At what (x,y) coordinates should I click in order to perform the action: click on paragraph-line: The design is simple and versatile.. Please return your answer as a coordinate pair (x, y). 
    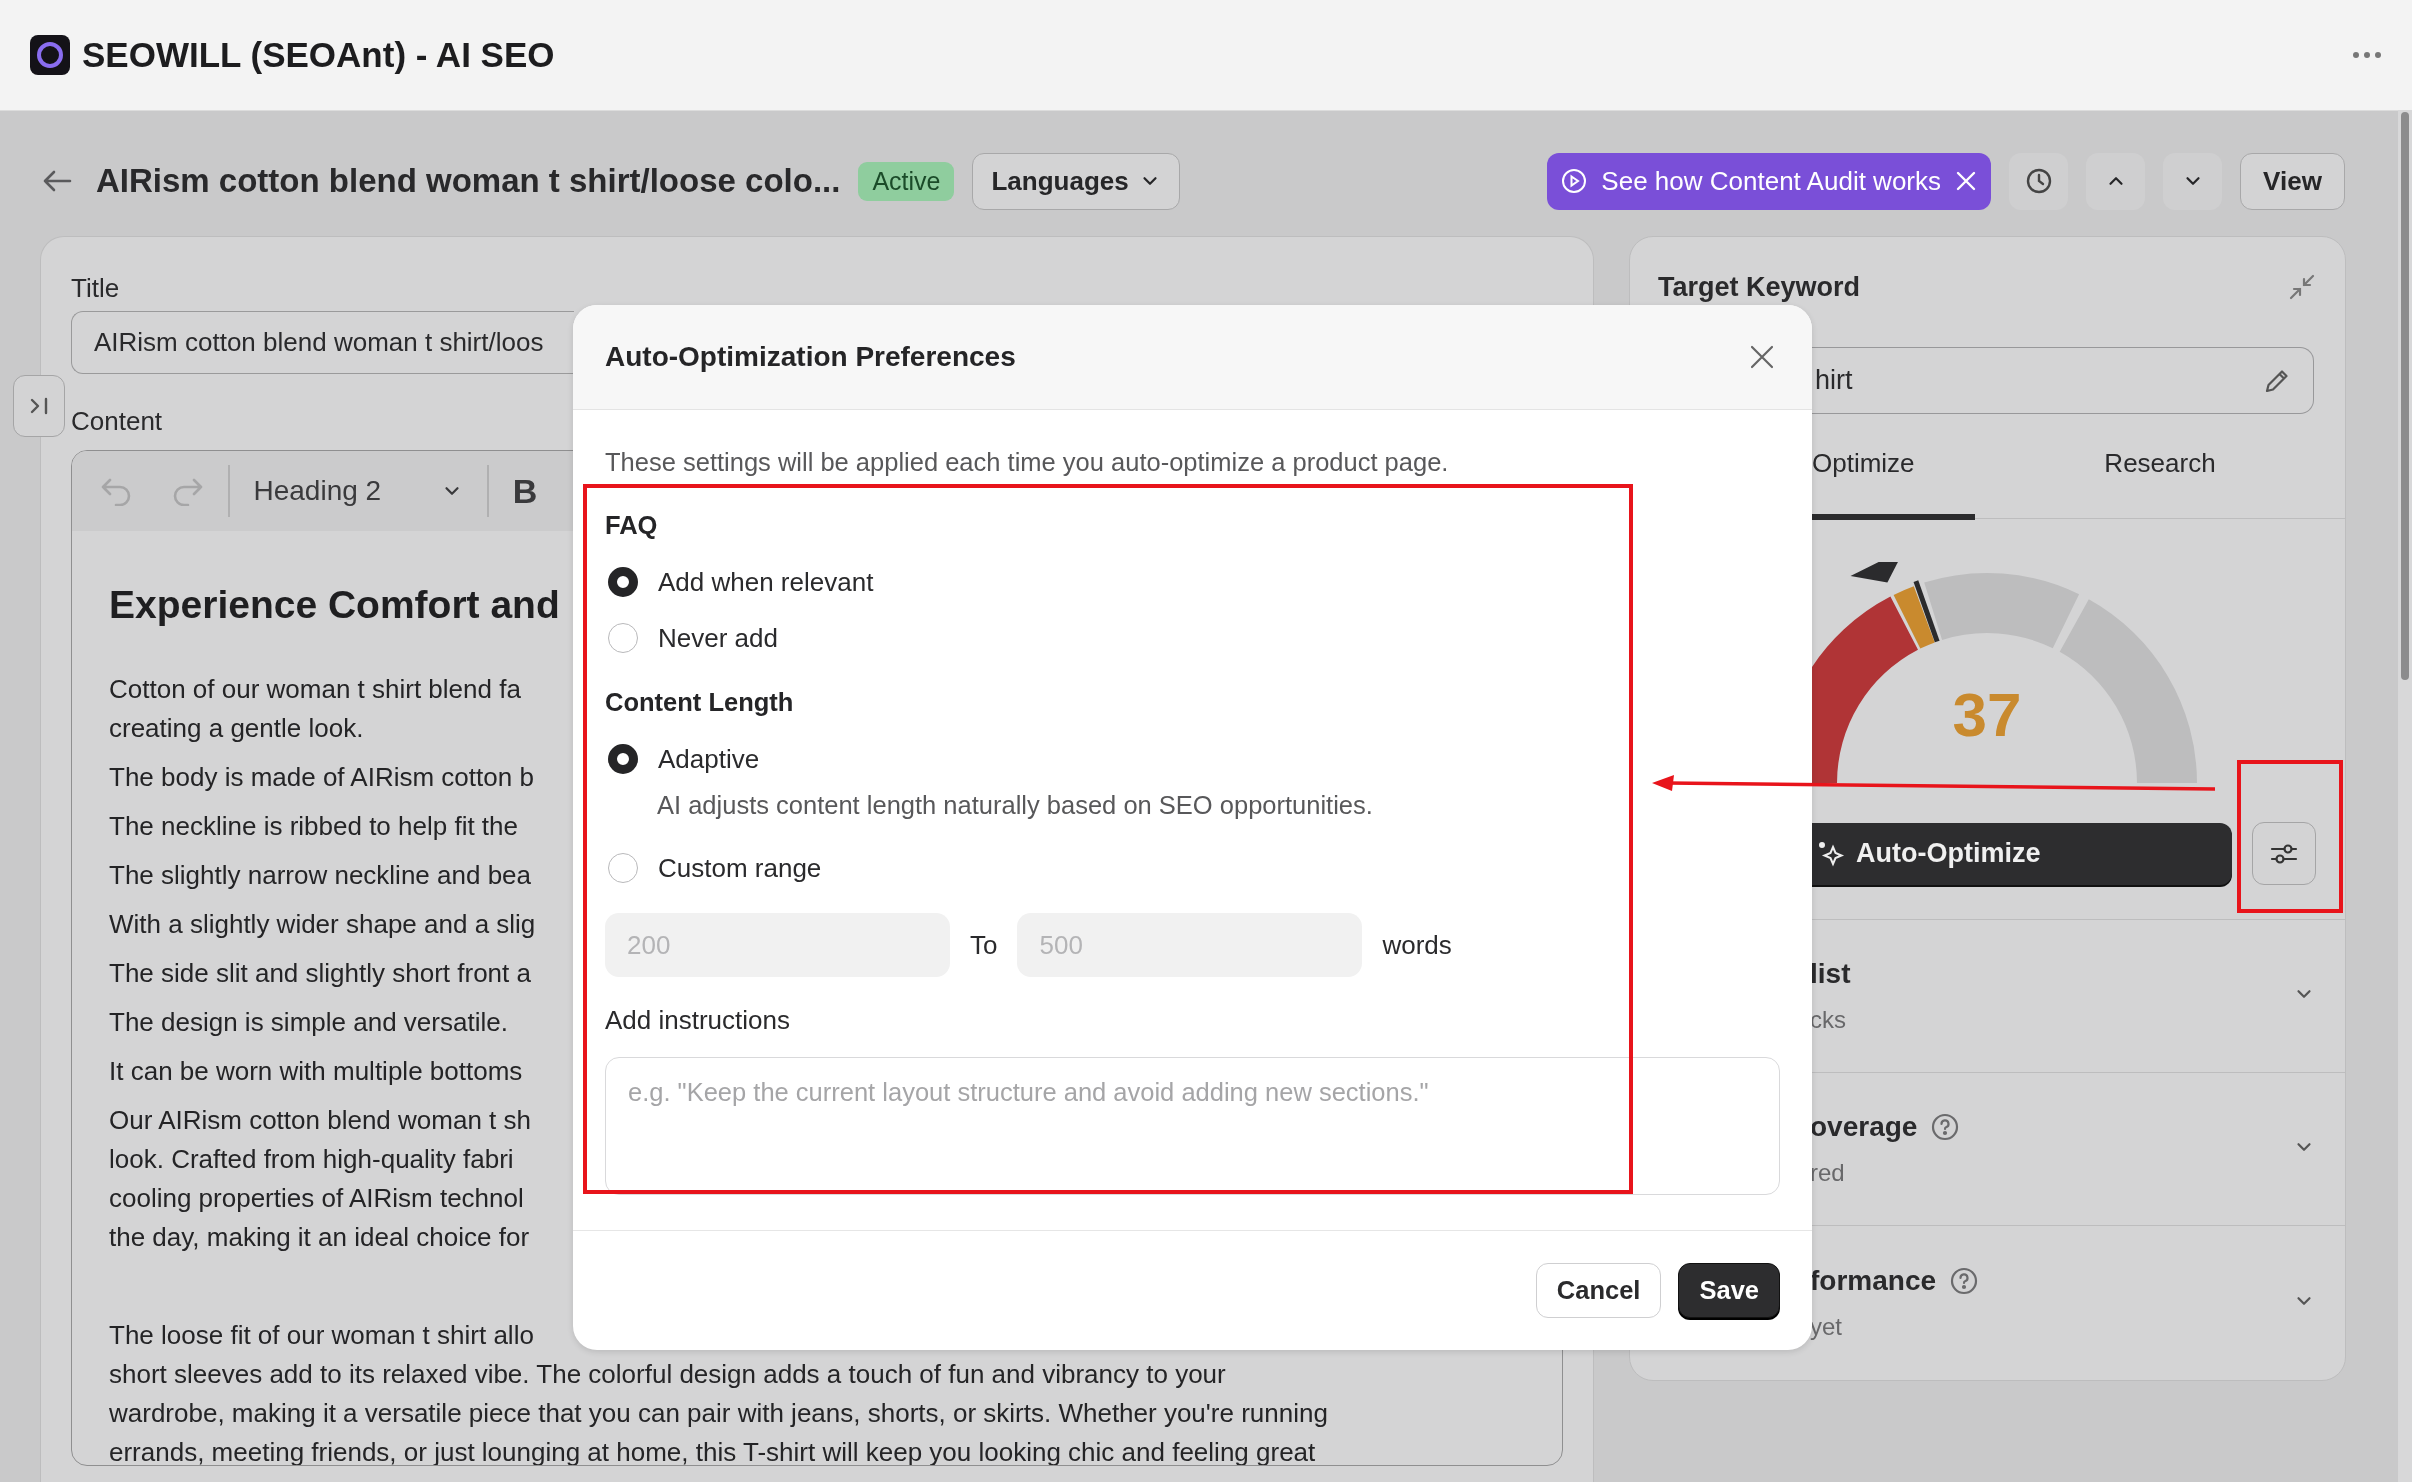
    Looking at the image, I should click on (308, 1022).